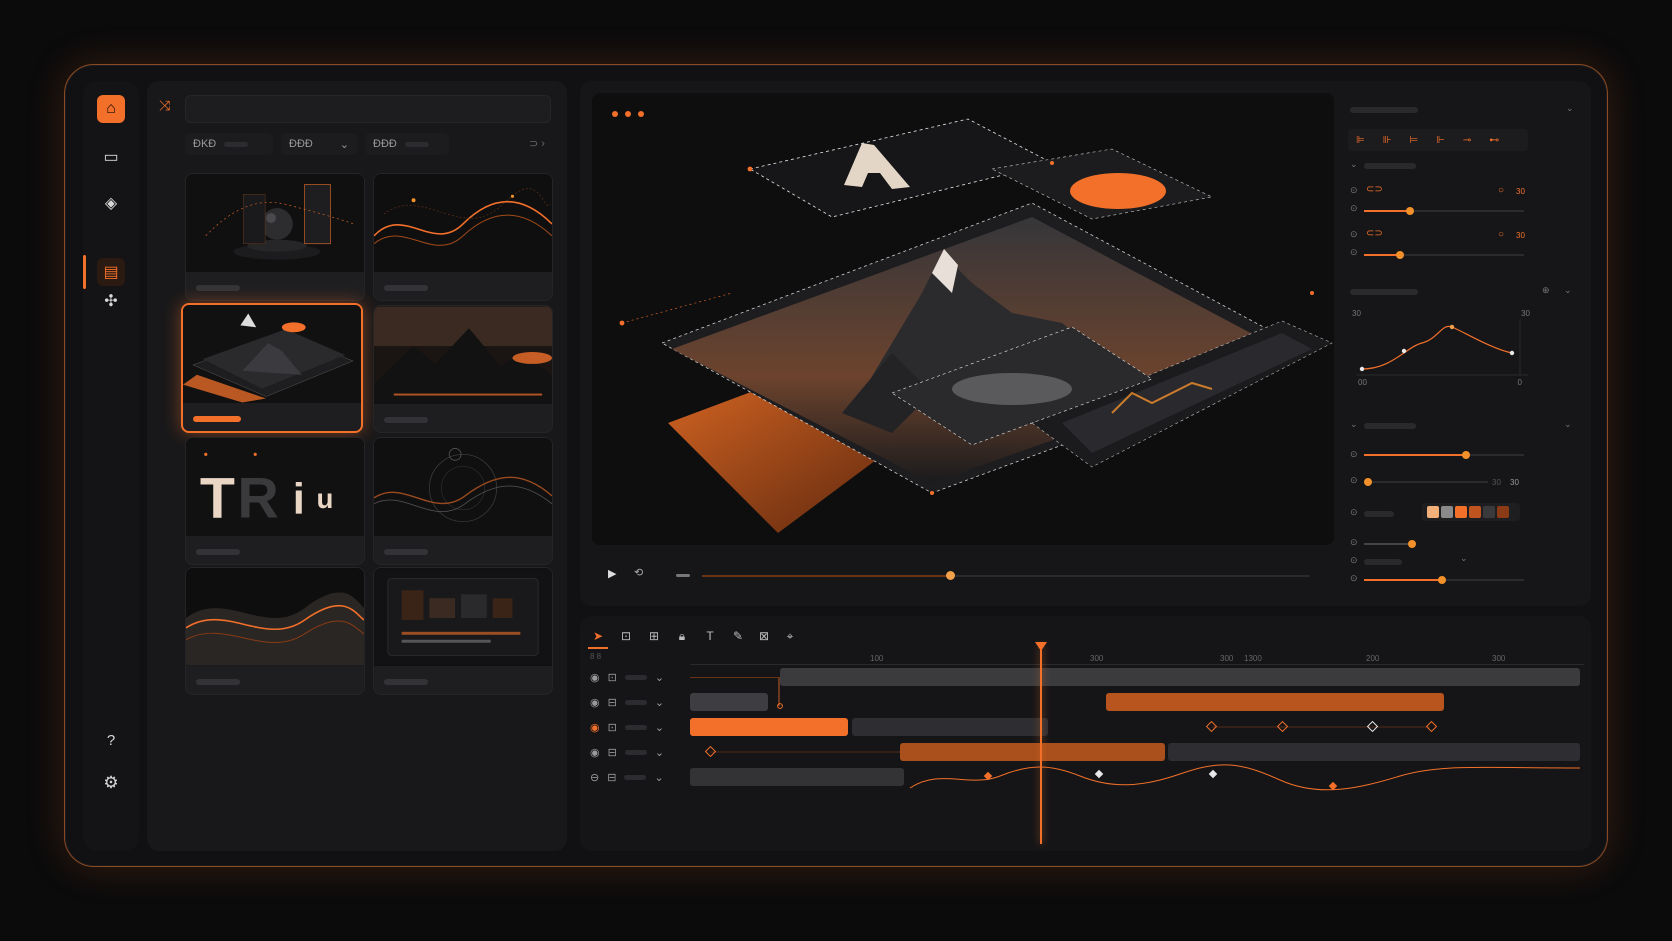 Image resolution: width=1672 pixels, height=941 pixels. What do you see at coordinates (463, 631) in the screenshot?
I see `asset-tile-editor-ui` at bounding box center [463, 631].